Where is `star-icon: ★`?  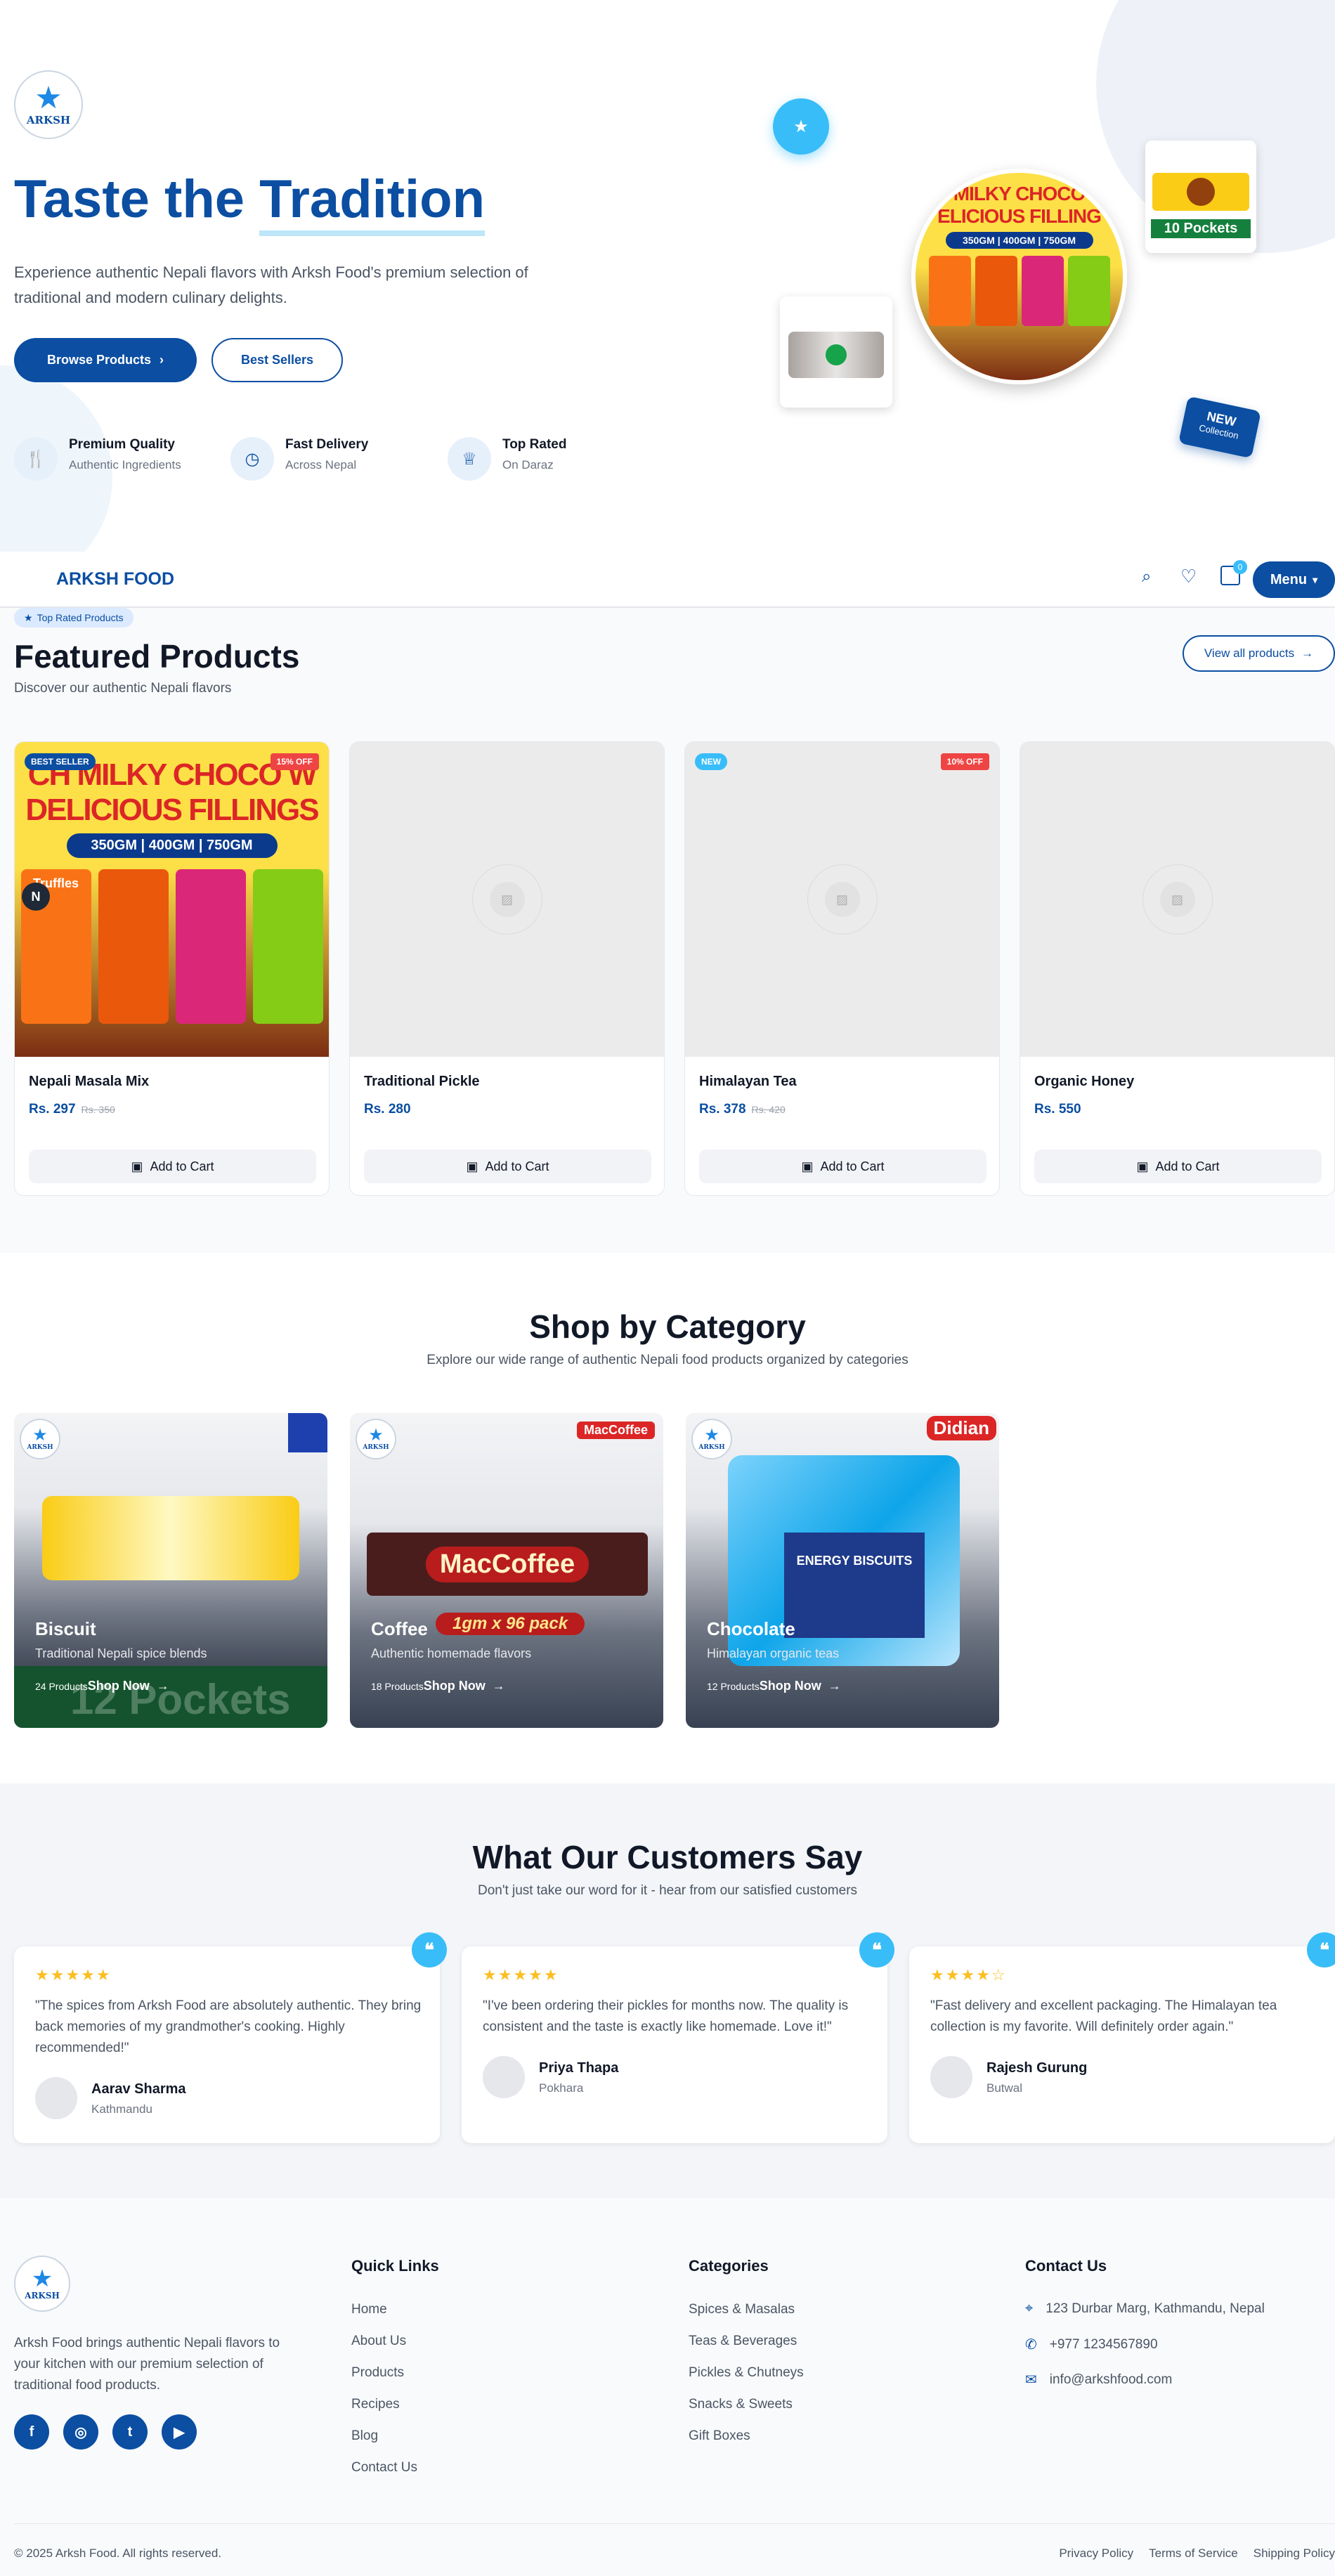 star-icon: ★ is located at coordinates (28, 617).